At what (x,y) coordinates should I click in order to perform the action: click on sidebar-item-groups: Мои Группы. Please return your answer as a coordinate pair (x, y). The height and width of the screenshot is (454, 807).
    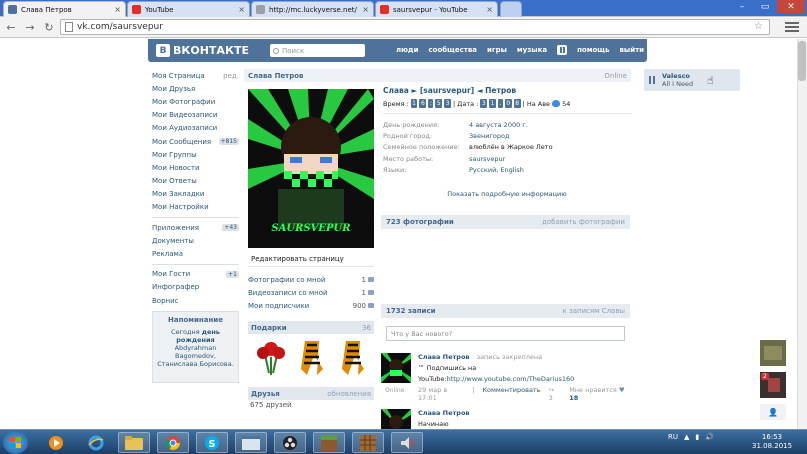
    Looking at the image, I should click on (195, 154).